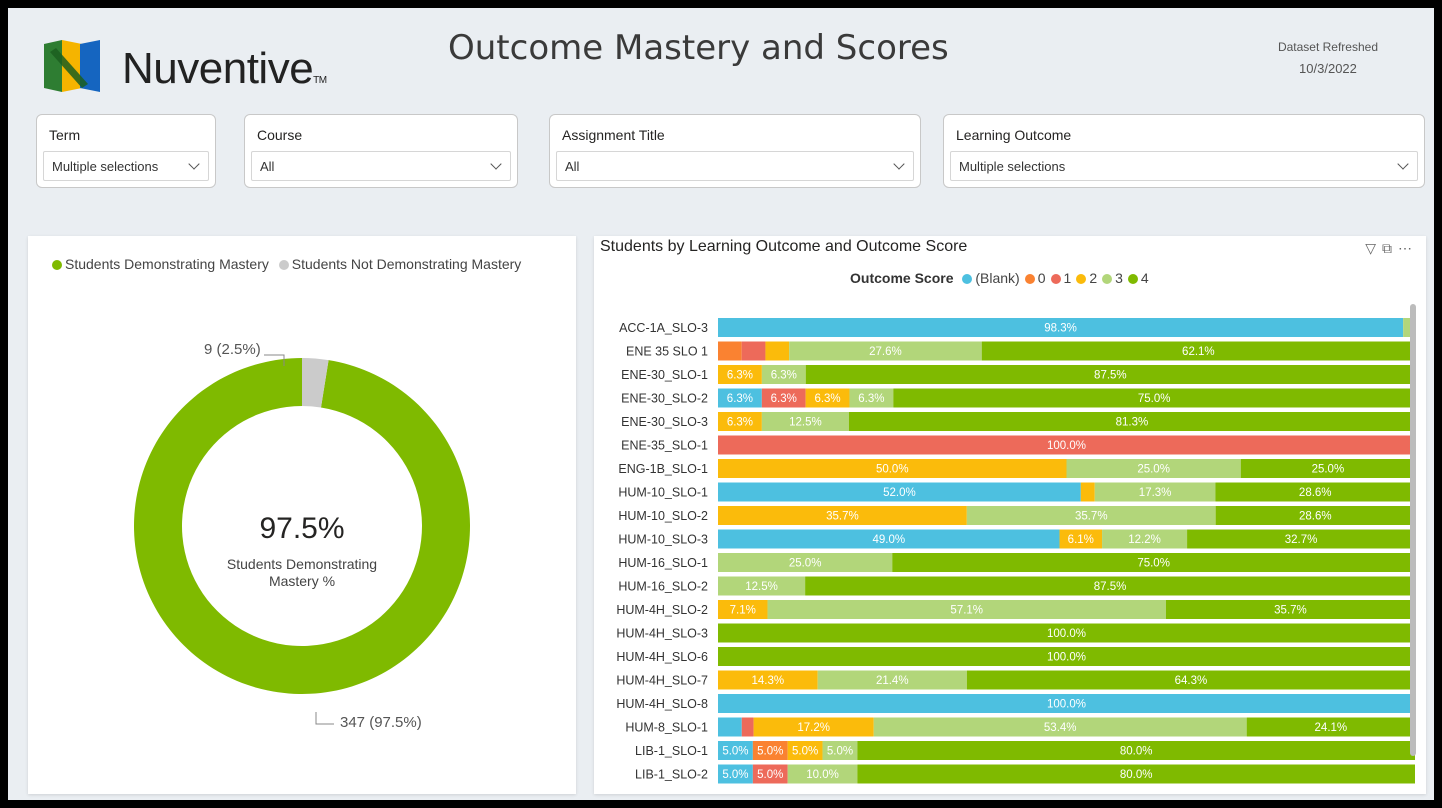 The width and height of the screenshot is (1442, 808). Describe the element at coordinates (768, 681) in the screenshot. I see `data-label: 14.3%` at that location.